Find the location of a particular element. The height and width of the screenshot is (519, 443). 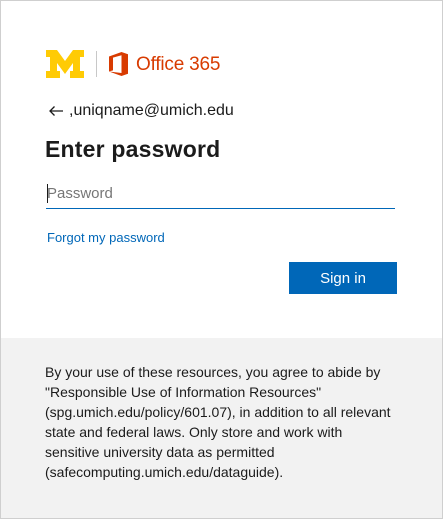

sign-in-button: Sign in is located at coordinates (343, 278).